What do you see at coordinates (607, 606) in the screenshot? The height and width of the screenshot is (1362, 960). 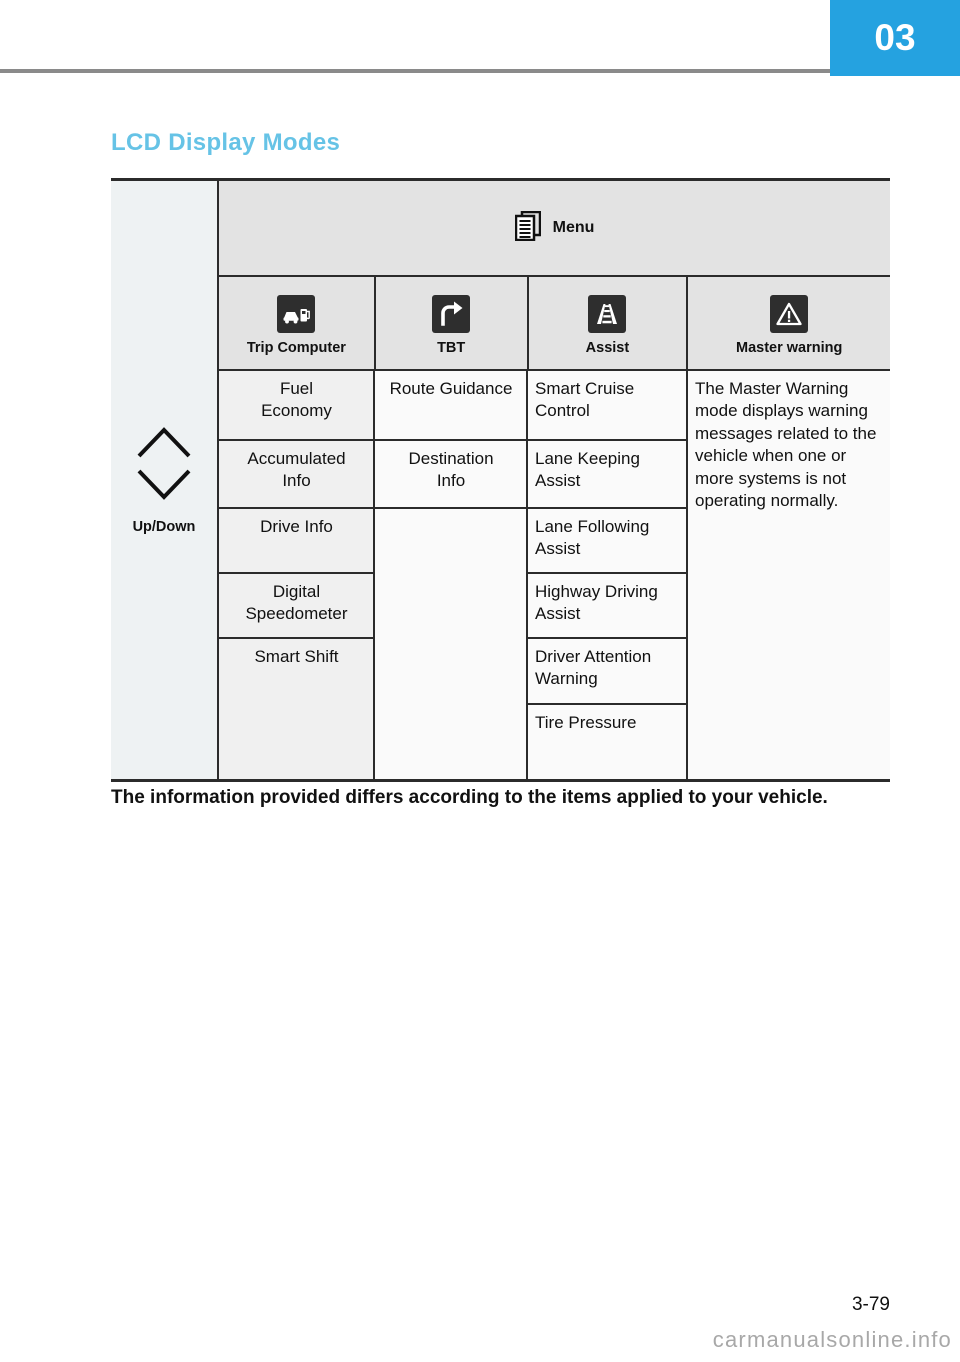 I see `list-item: Highway Driving Assist` at bounding box center [607, 606].